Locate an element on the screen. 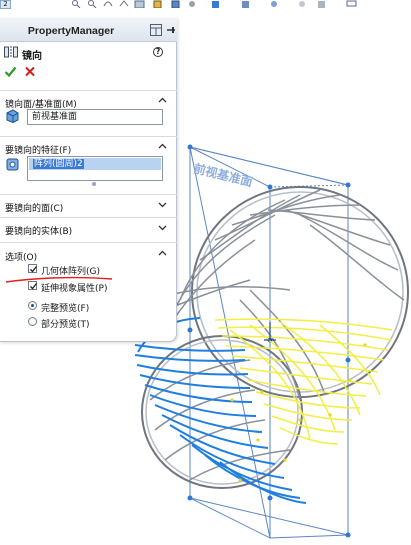 The height and width of the screenshot is (545, 411). full-preview-label: 完整预览(F) is located at coordinates (65, 309).